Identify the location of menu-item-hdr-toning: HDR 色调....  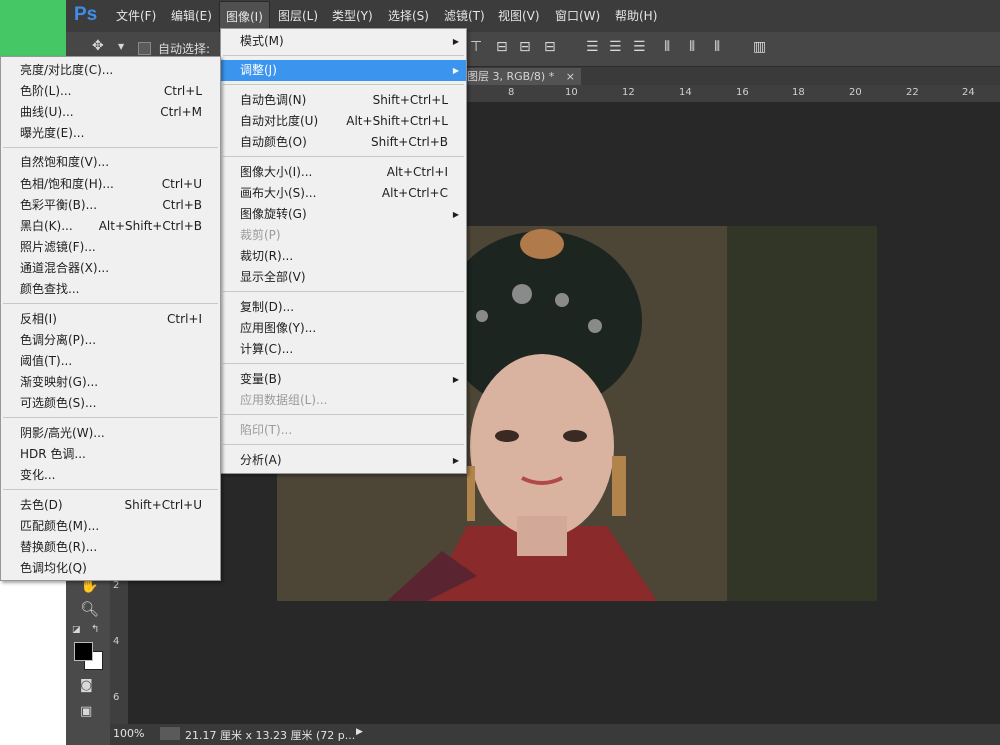
(110, 454).